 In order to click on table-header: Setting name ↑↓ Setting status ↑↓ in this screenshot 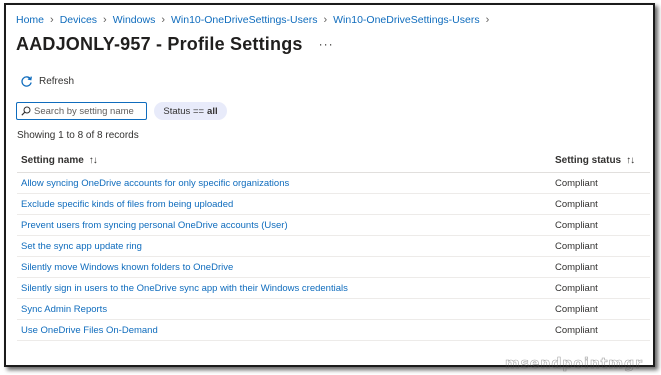, I will do `click(333, 161)`.